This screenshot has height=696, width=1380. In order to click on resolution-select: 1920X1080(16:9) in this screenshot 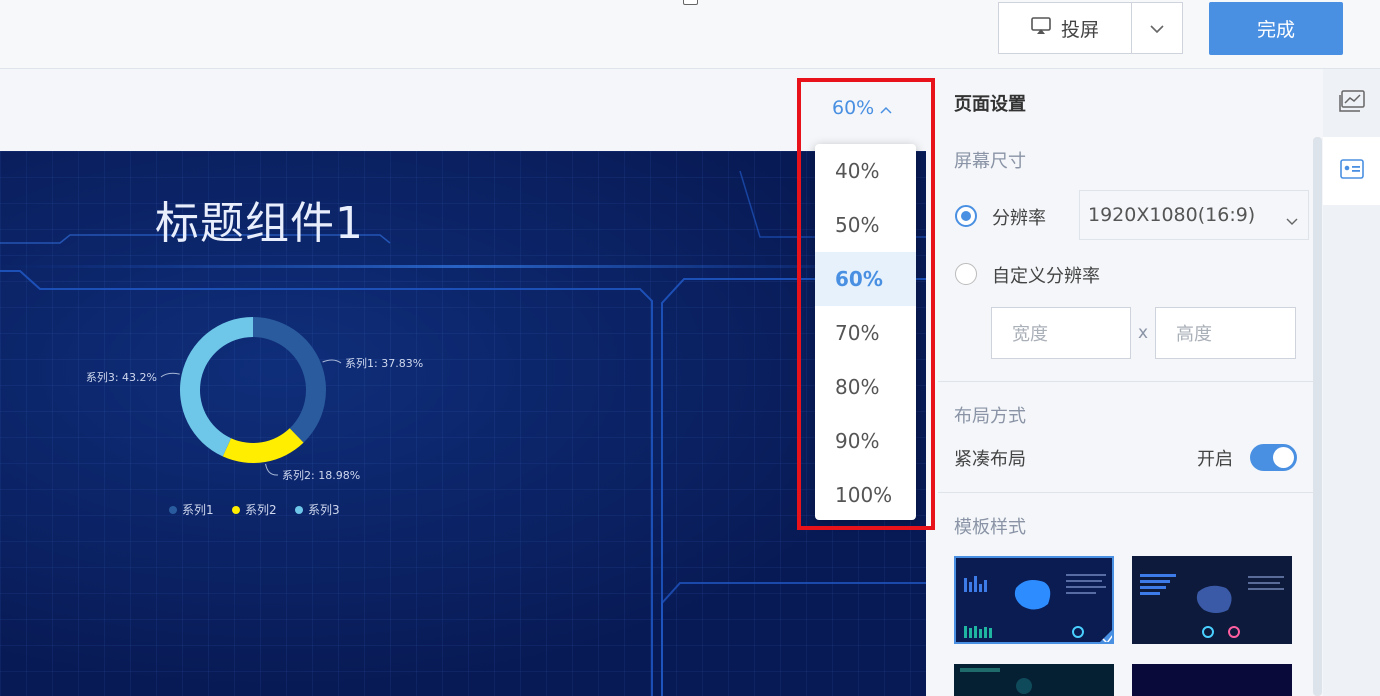, I will do `click(1194, 215)`.